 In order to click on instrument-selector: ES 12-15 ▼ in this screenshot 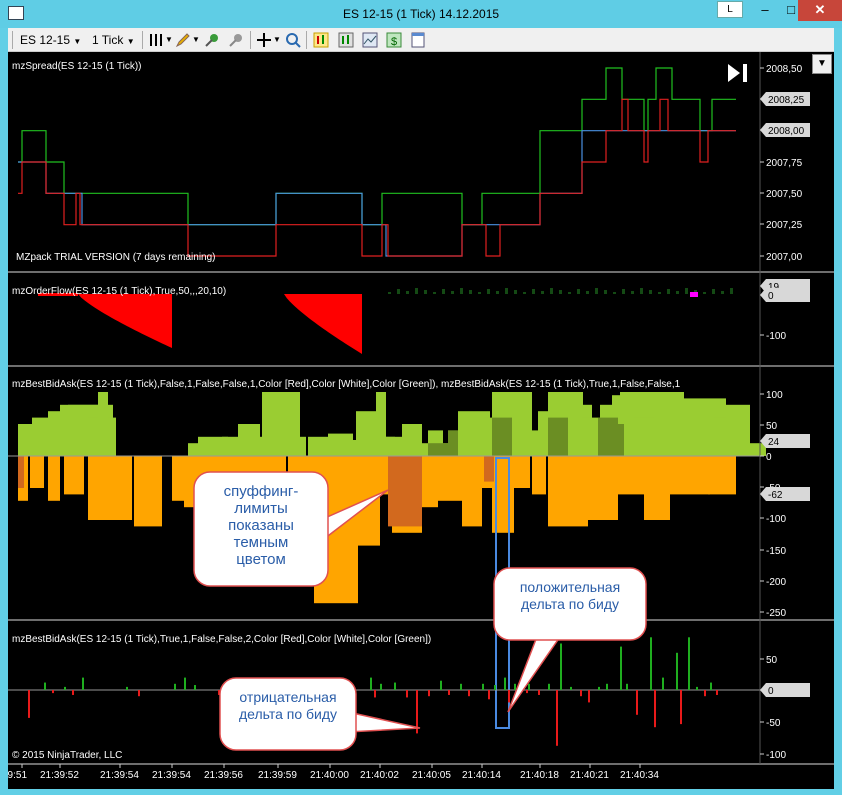, I will do `click(50, 40)`.